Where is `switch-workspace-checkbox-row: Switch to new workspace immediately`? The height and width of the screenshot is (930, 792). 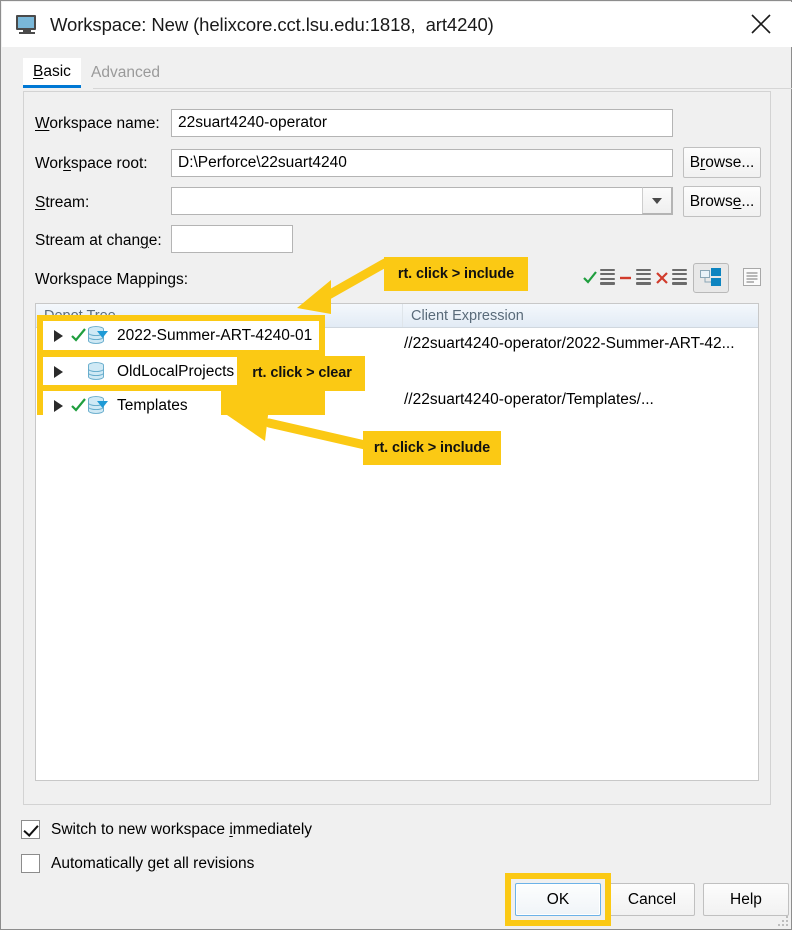
switch-workspace-checkbox-row: Switch to new workspace immediately is located at coordinates (166, 829).